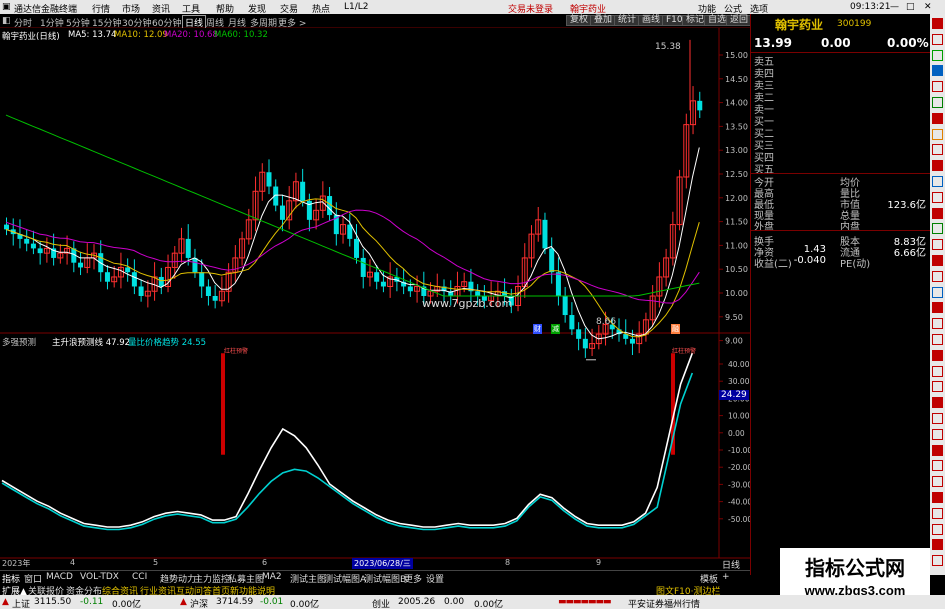 The width and height of the screenshot is (945, 609). Describe the element at coordinates (417, 602) in the screenshot. I see `cy-index-value: 2005.26` at that location.